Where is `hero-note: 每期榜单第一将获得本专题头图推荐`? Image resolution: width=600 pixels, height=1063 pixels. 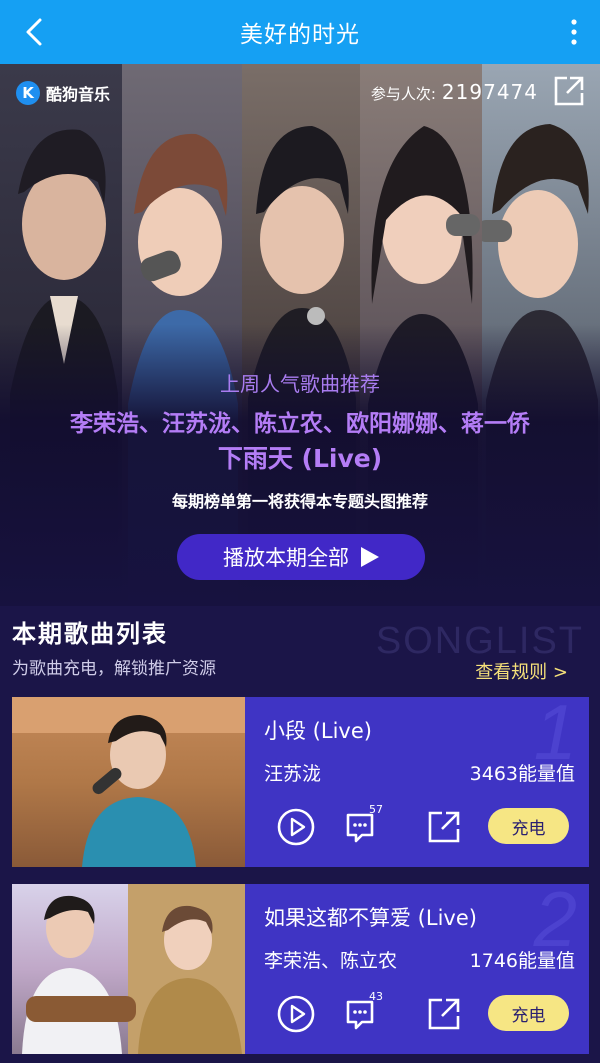 hero-note: 每期榜单第一将获得本专题头图推荐 is located at coordinates (299, 501).